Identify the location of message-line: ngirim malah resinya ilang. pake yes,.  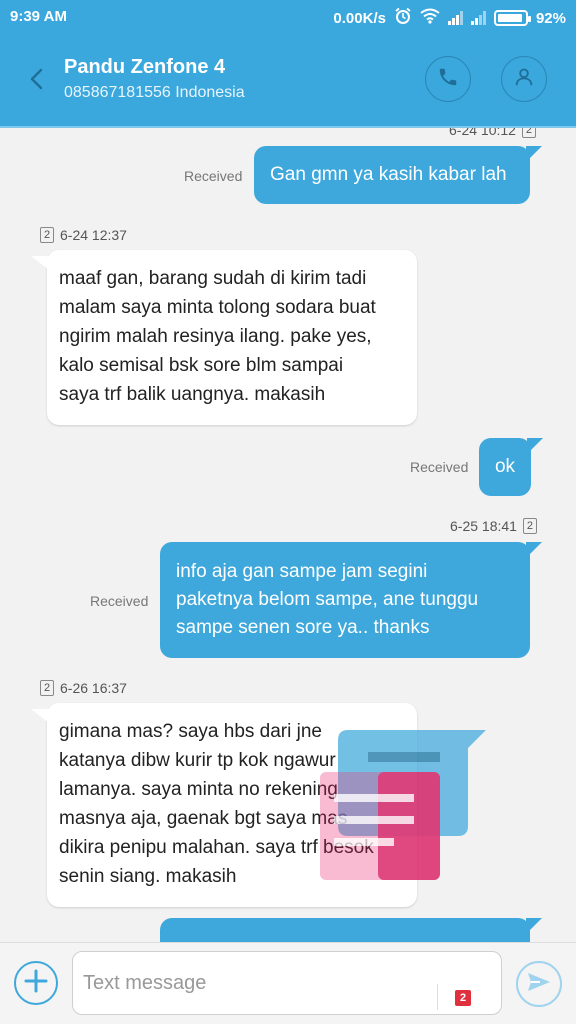
(215, 336).